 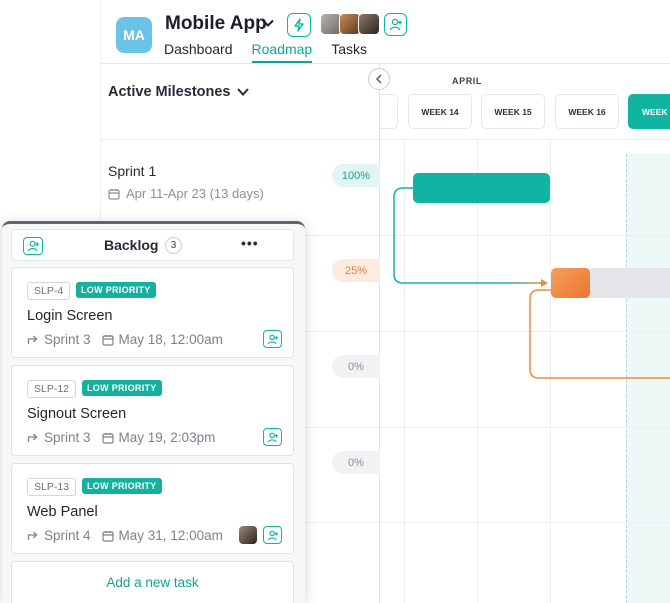 I want to click on task-sprint: Sprint 4, so click(x=67, y=535).